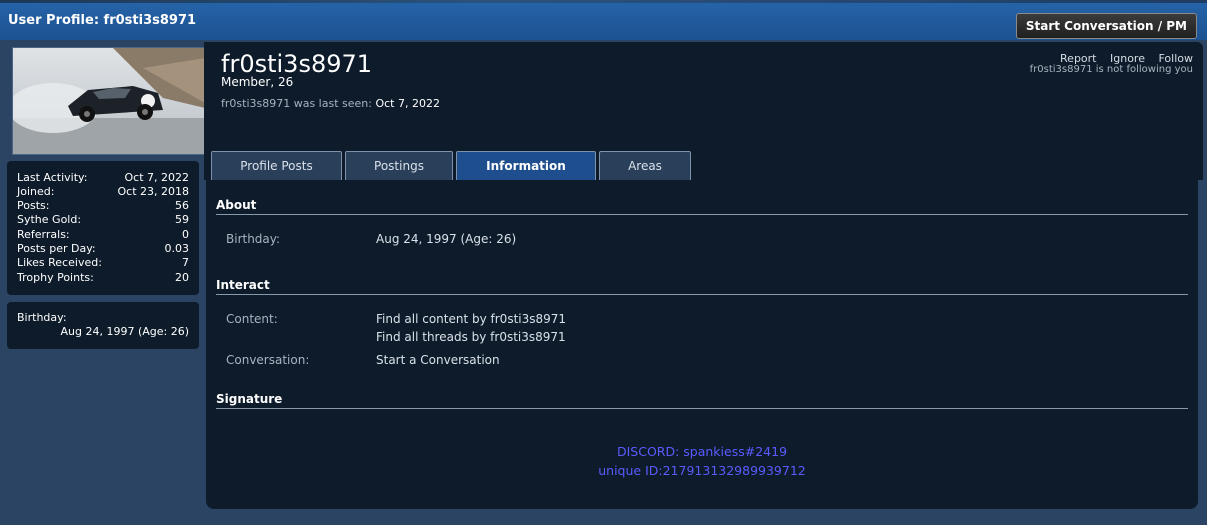 The height and width of the screenshot is (525, 1207). Describe the element at coordinates (249, 399) in the screenshot. I see `signature-heading: Signature` at that location.